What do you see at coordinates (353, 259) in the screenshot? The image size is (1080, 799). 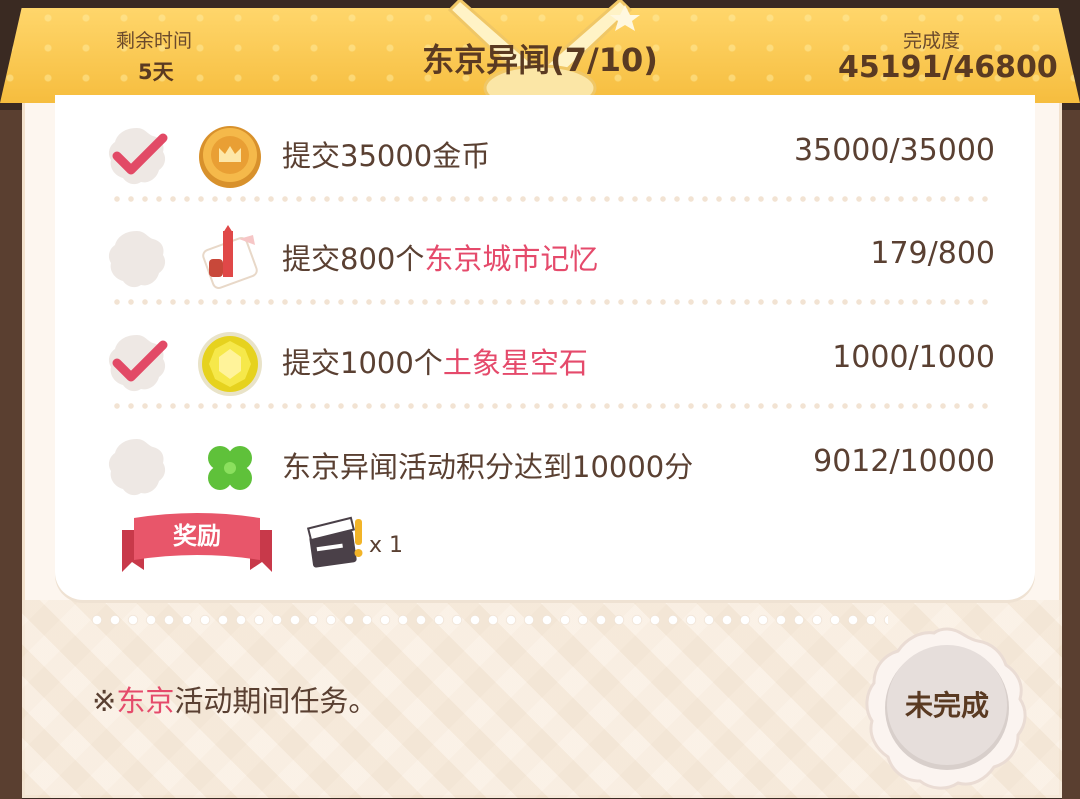 I see `task-text-main: 提交800个` at bounding box center [353, 259].